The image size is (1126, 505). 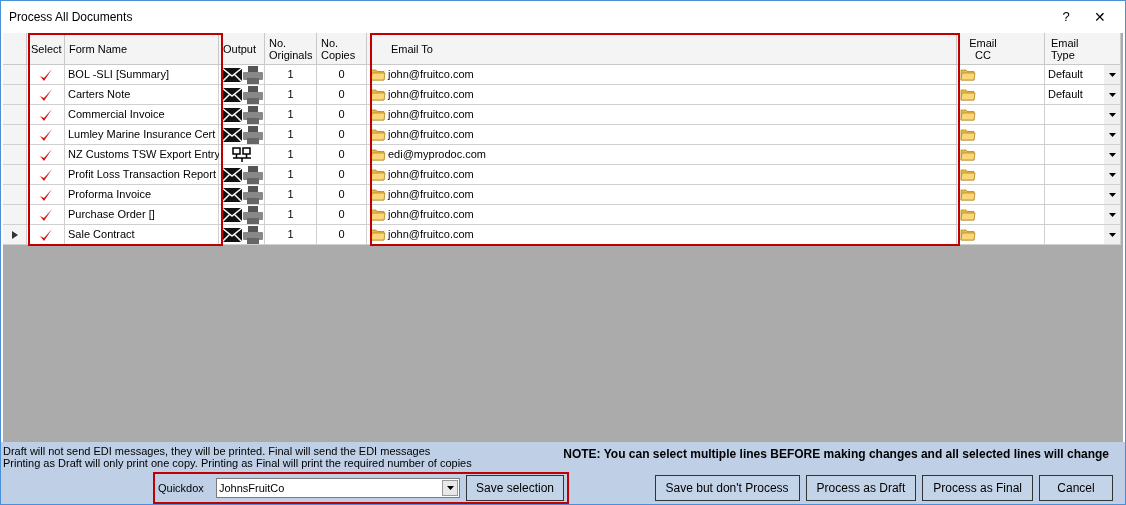 What do you see at coordinates (1066, 17) in the screenshot?
I see `help-button: ?` at bounding box center [1066, 17].